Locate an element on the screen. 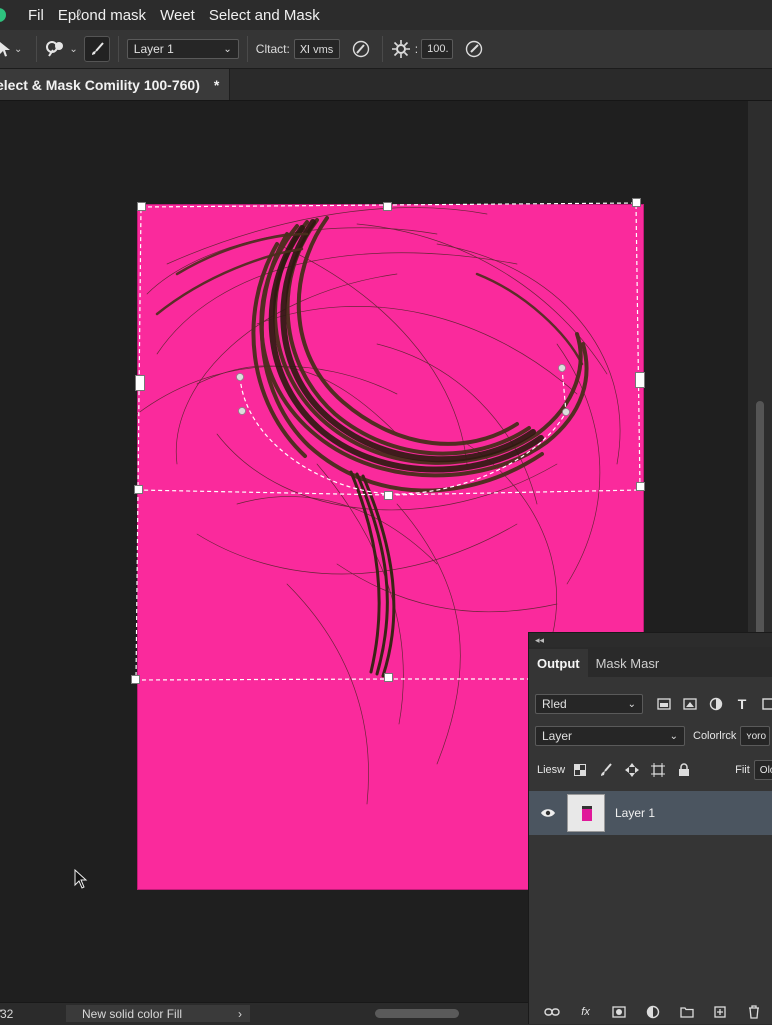  brush-icon is located at coordinates (96, 49).